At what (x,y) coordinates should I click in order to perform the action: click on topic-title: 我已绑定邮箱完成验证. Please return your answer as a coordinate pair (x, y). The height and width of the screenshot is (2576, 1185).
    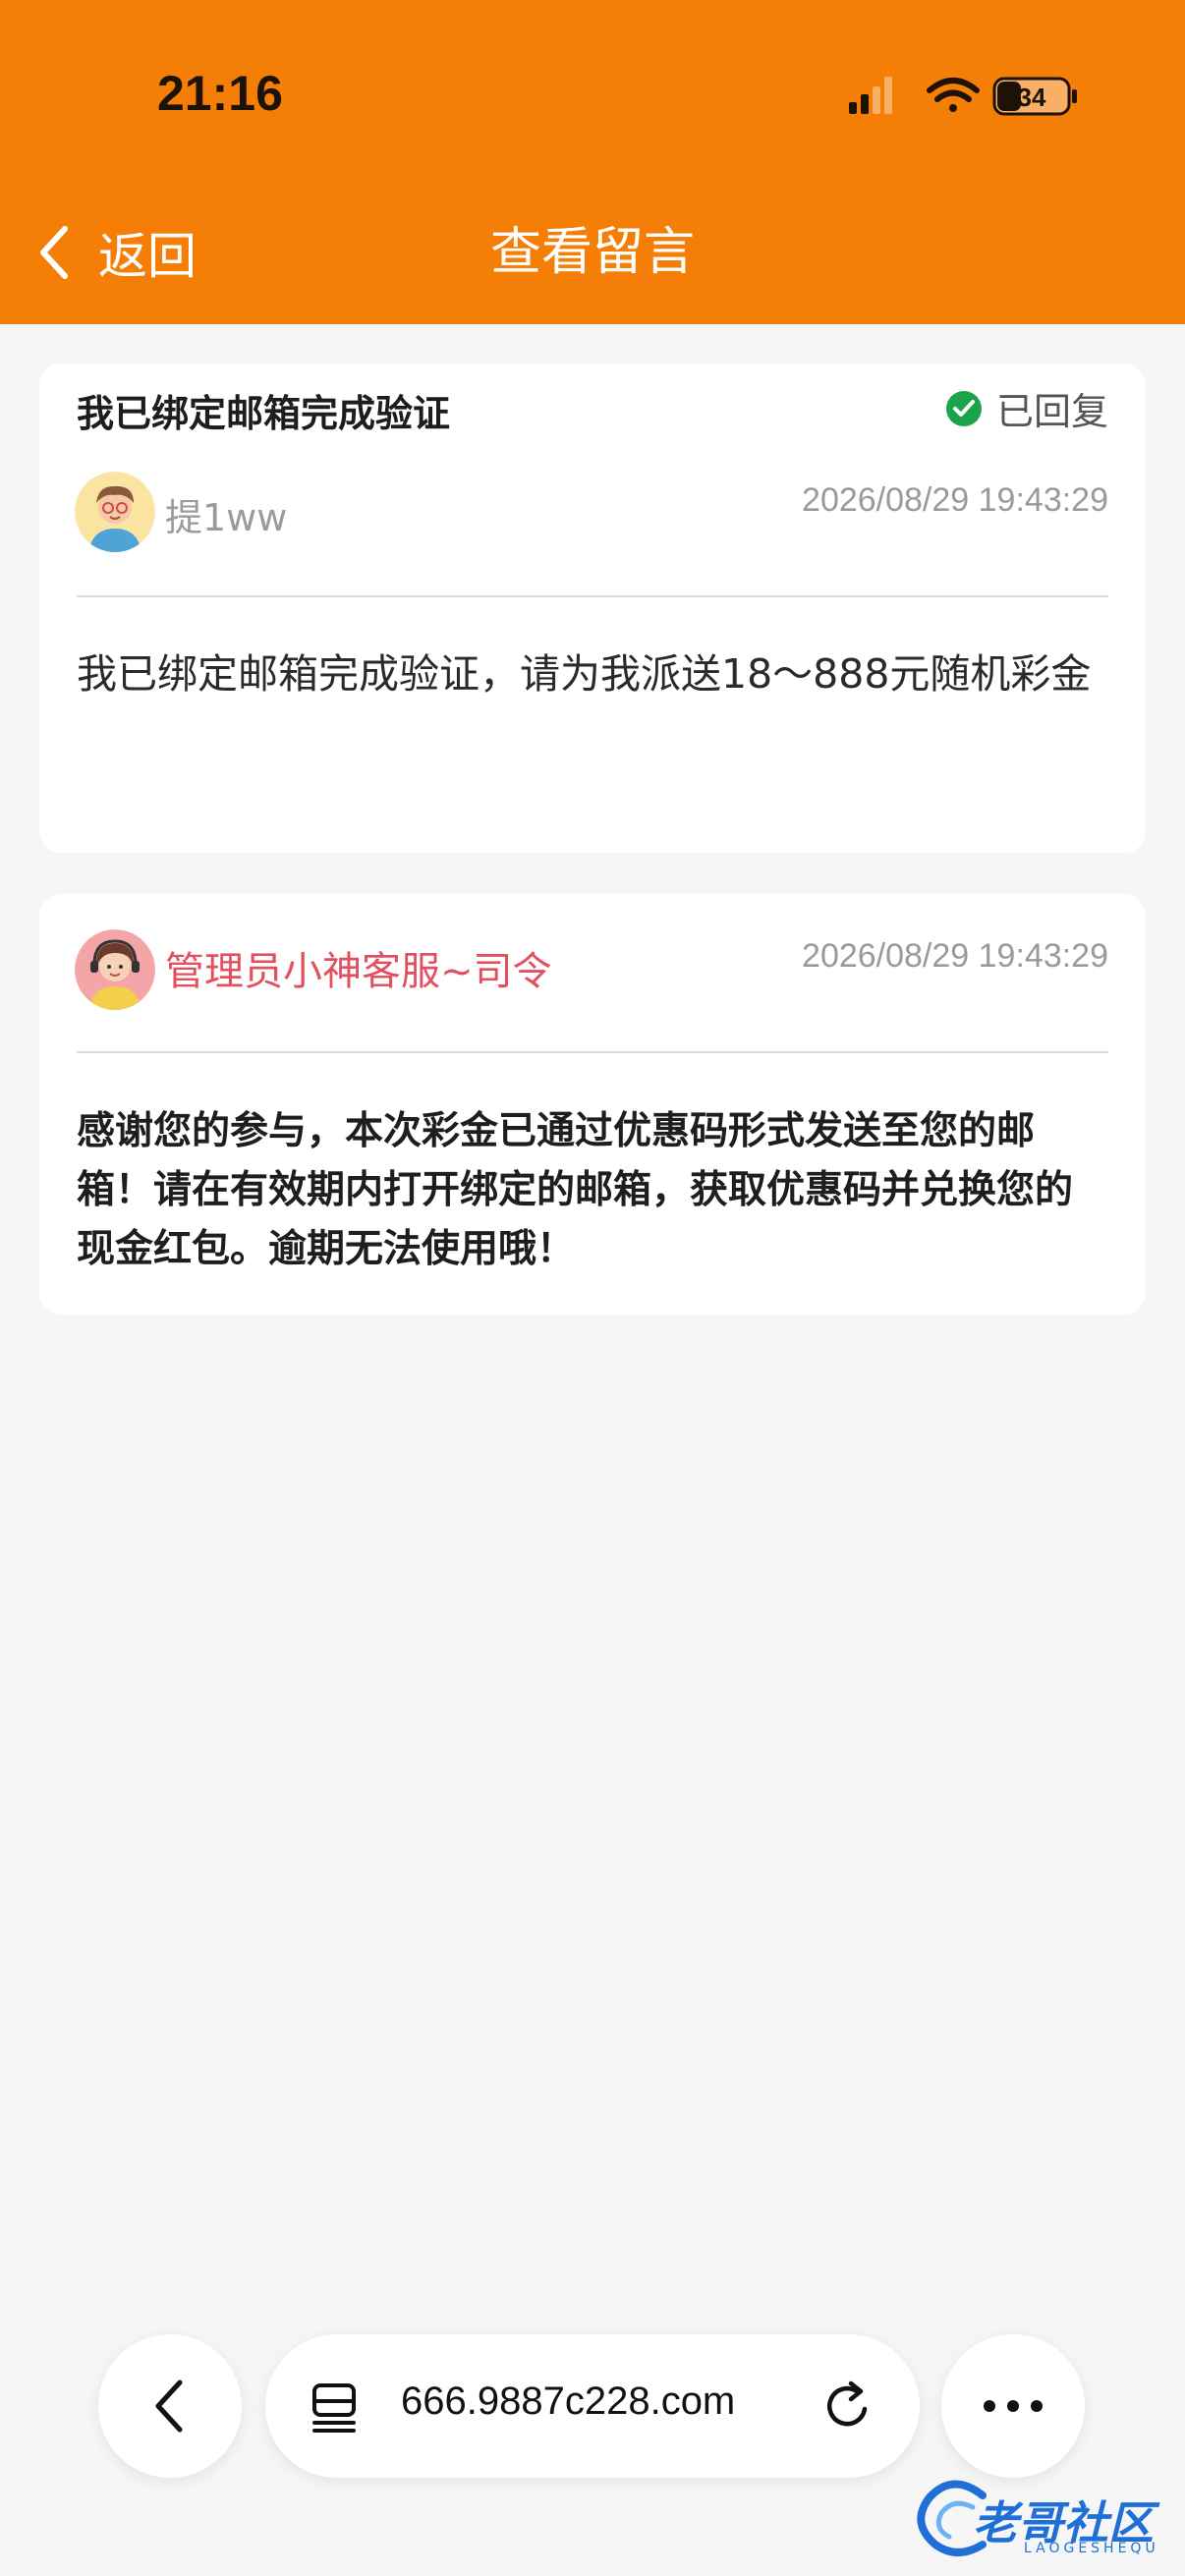
    Looking at the image, I should click on (264, 413).